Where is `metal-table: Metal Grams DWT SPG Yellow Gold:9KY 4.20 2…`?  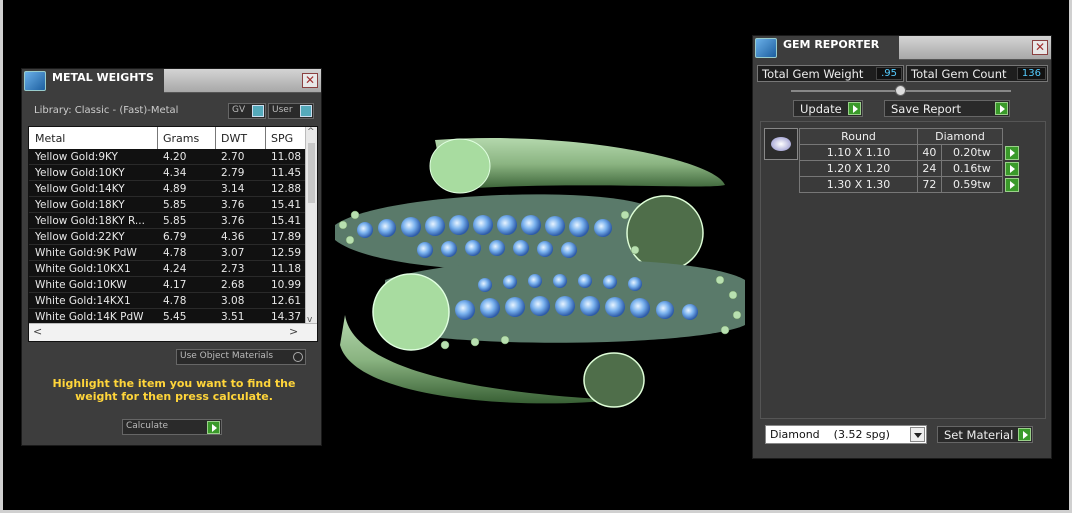
metal-table: Metal Grams DWT SPG Yellow Gold:9KY 4.20 2… is located at coordinates (173, 234).